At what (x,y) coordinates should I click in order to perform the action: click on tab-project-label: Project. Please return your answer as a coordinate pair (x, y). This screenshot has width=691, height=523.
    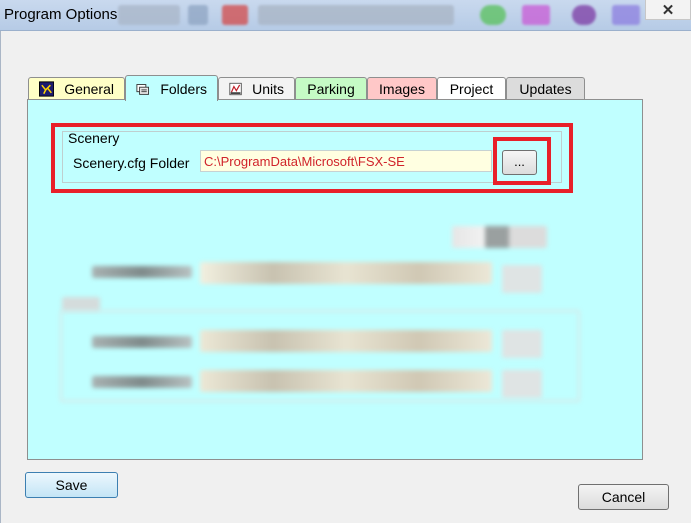
    Looking at the image, I should click on (471, 89).